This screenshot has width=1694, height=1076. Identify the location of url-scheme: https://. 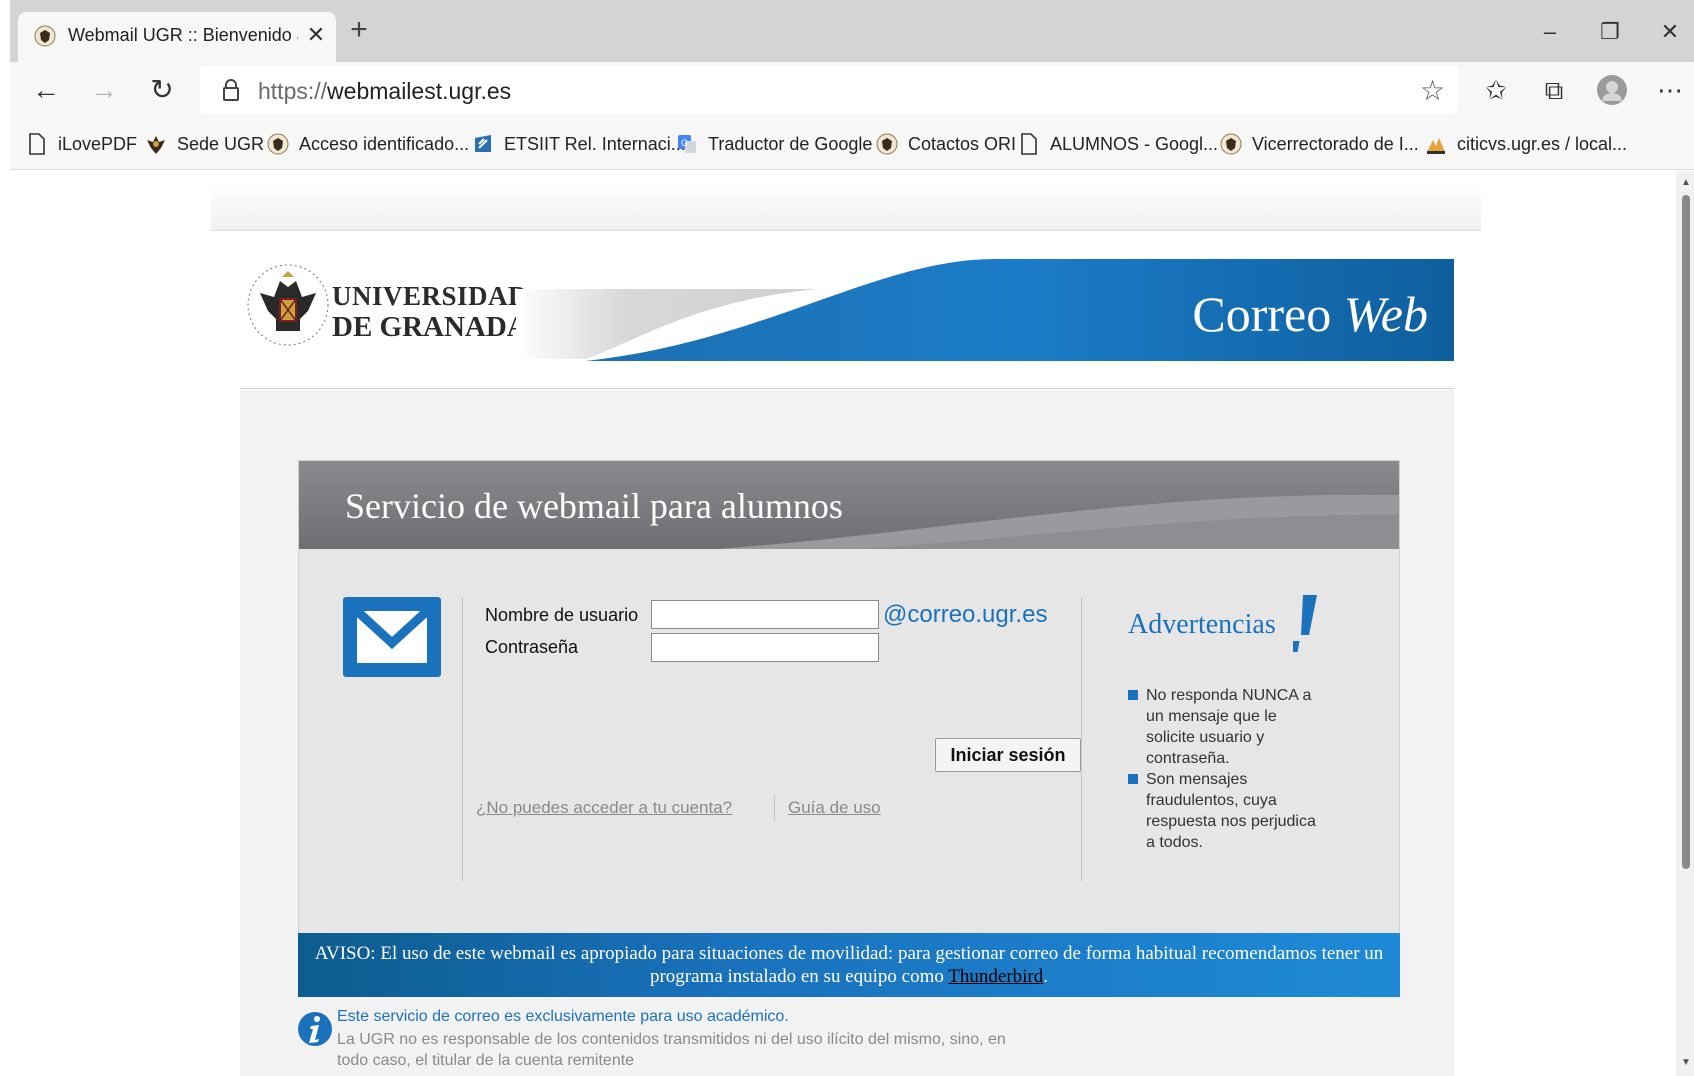
(293, 91).